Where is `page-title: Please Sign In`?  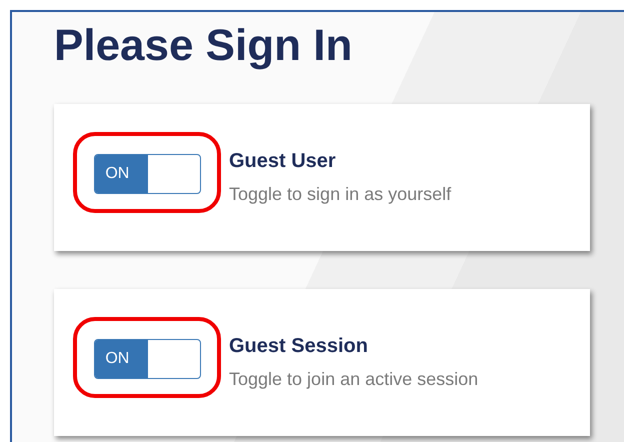
page-title: Please Sign In is located at coordinates (204, 46).